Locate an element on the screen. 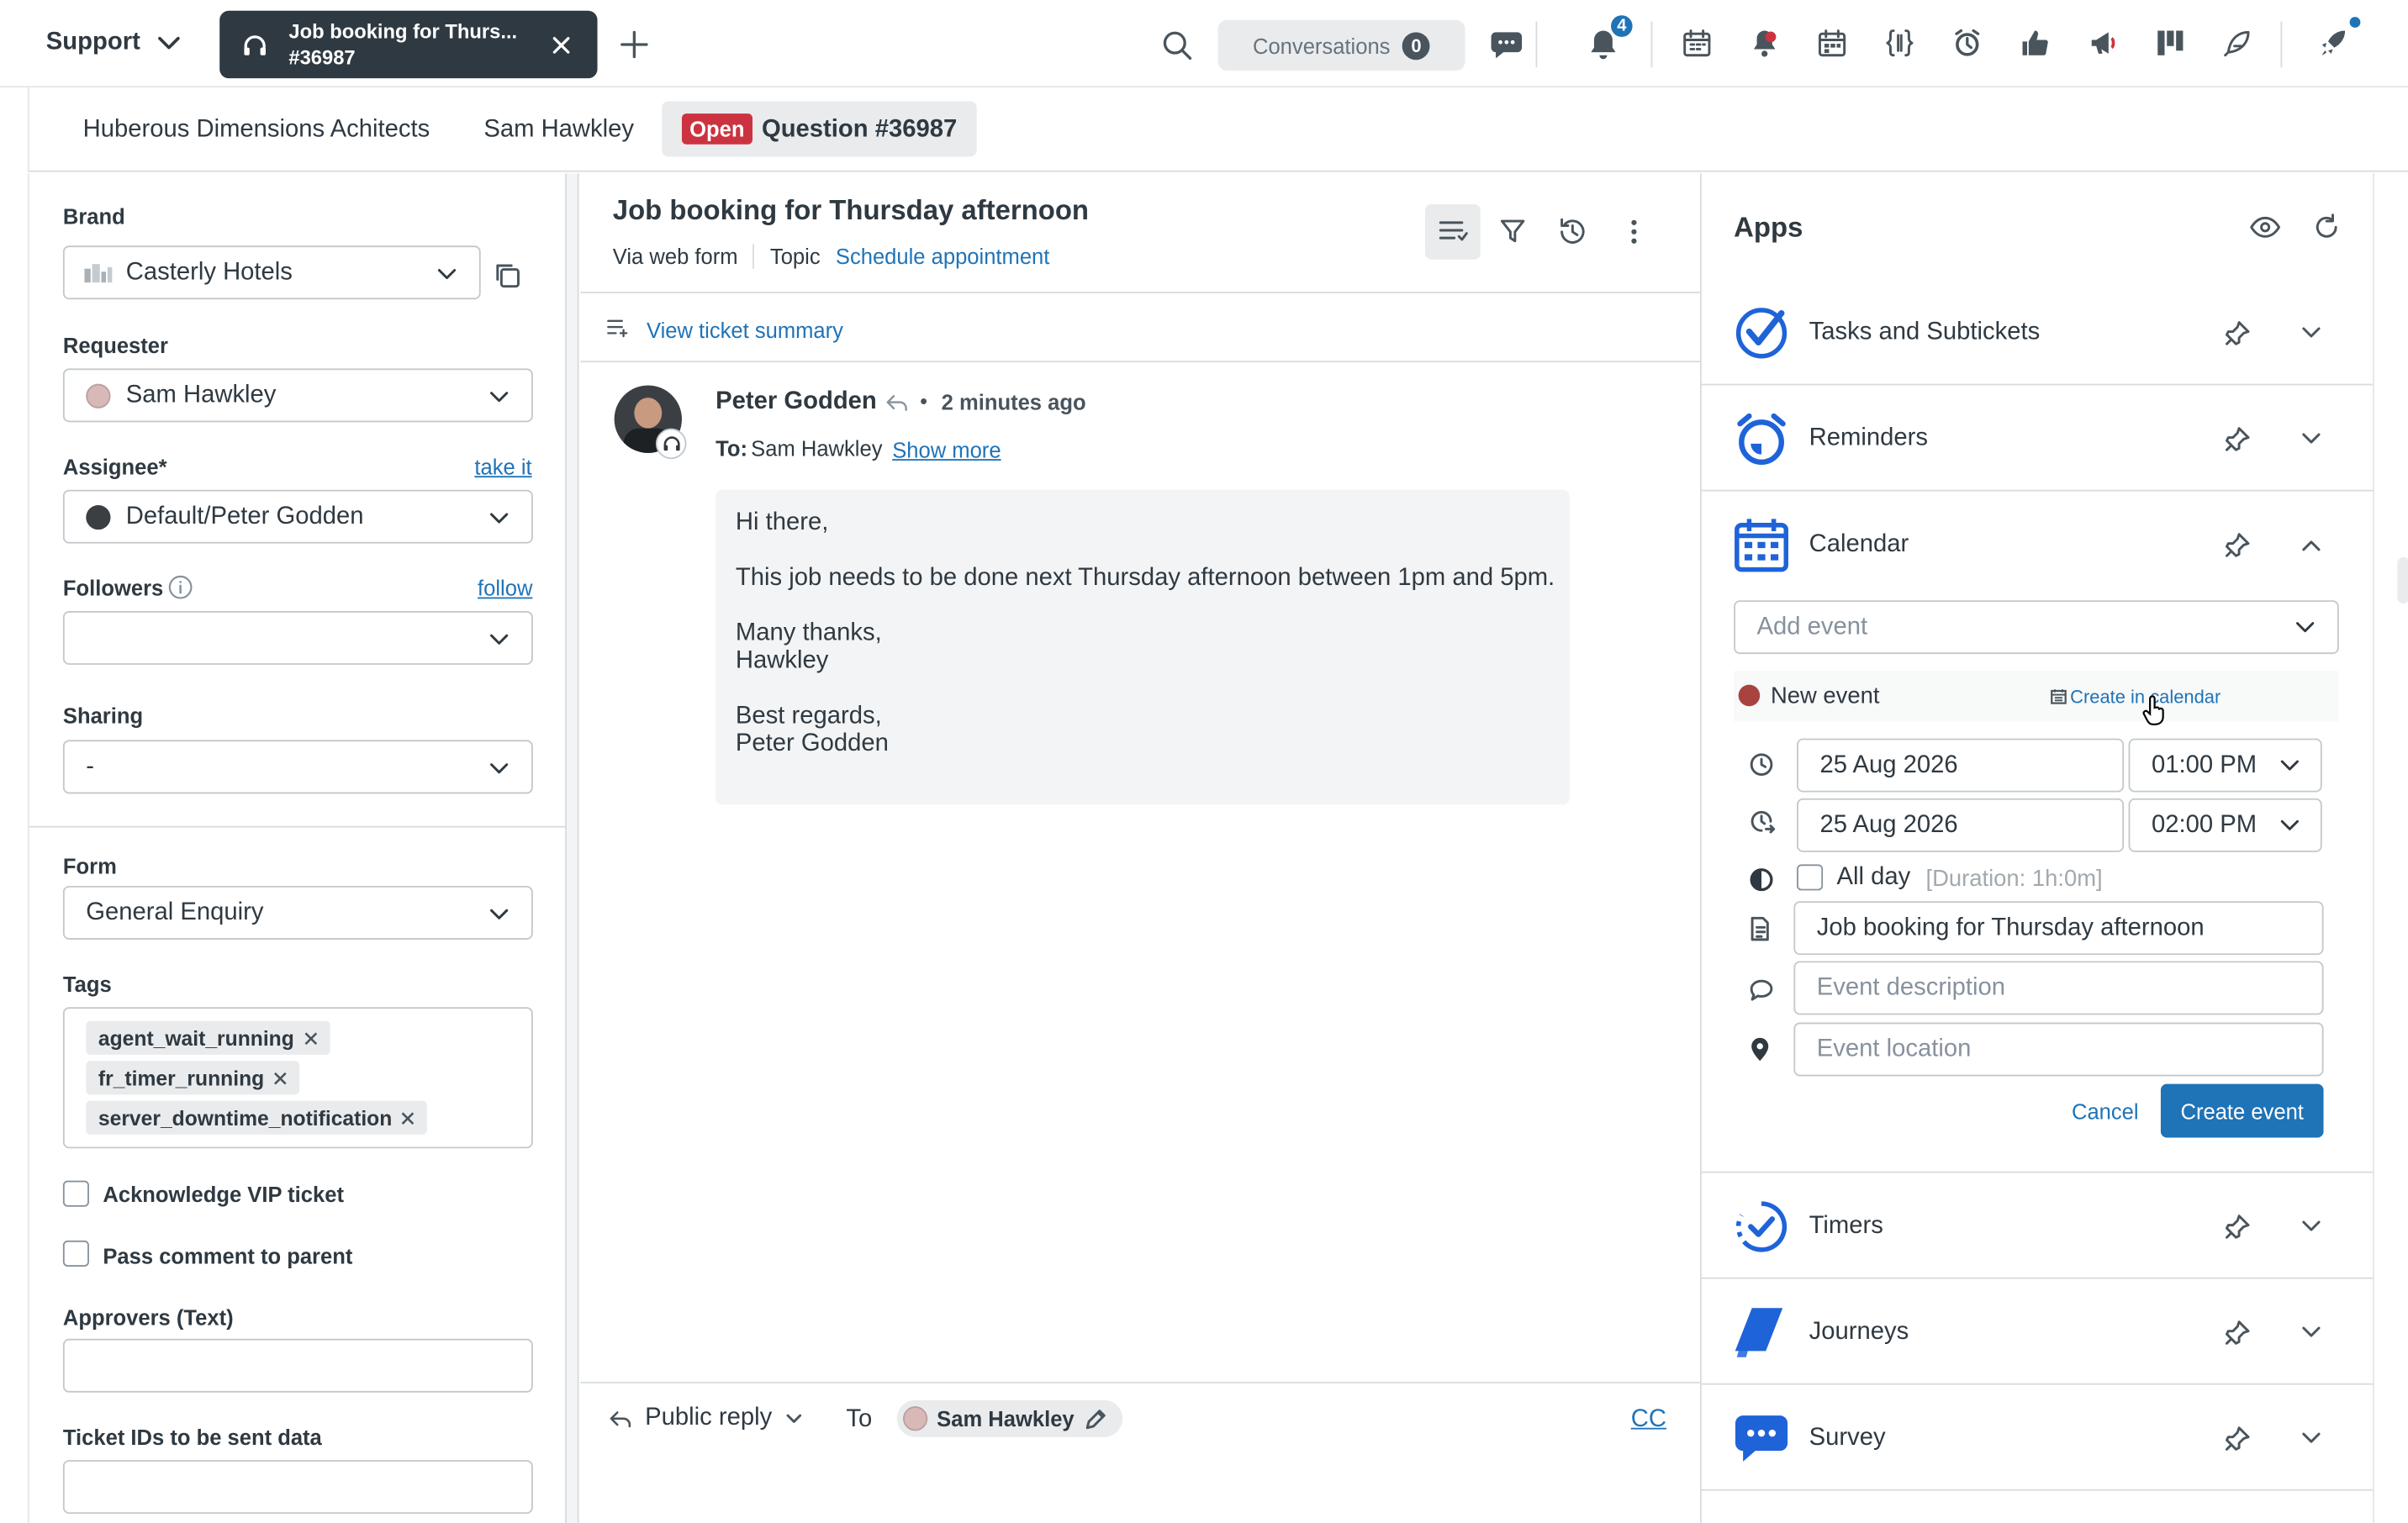 The width and height of the screenshot is (2408, 1523). add-event-select: Add event is located at coordinates (2037, 627).